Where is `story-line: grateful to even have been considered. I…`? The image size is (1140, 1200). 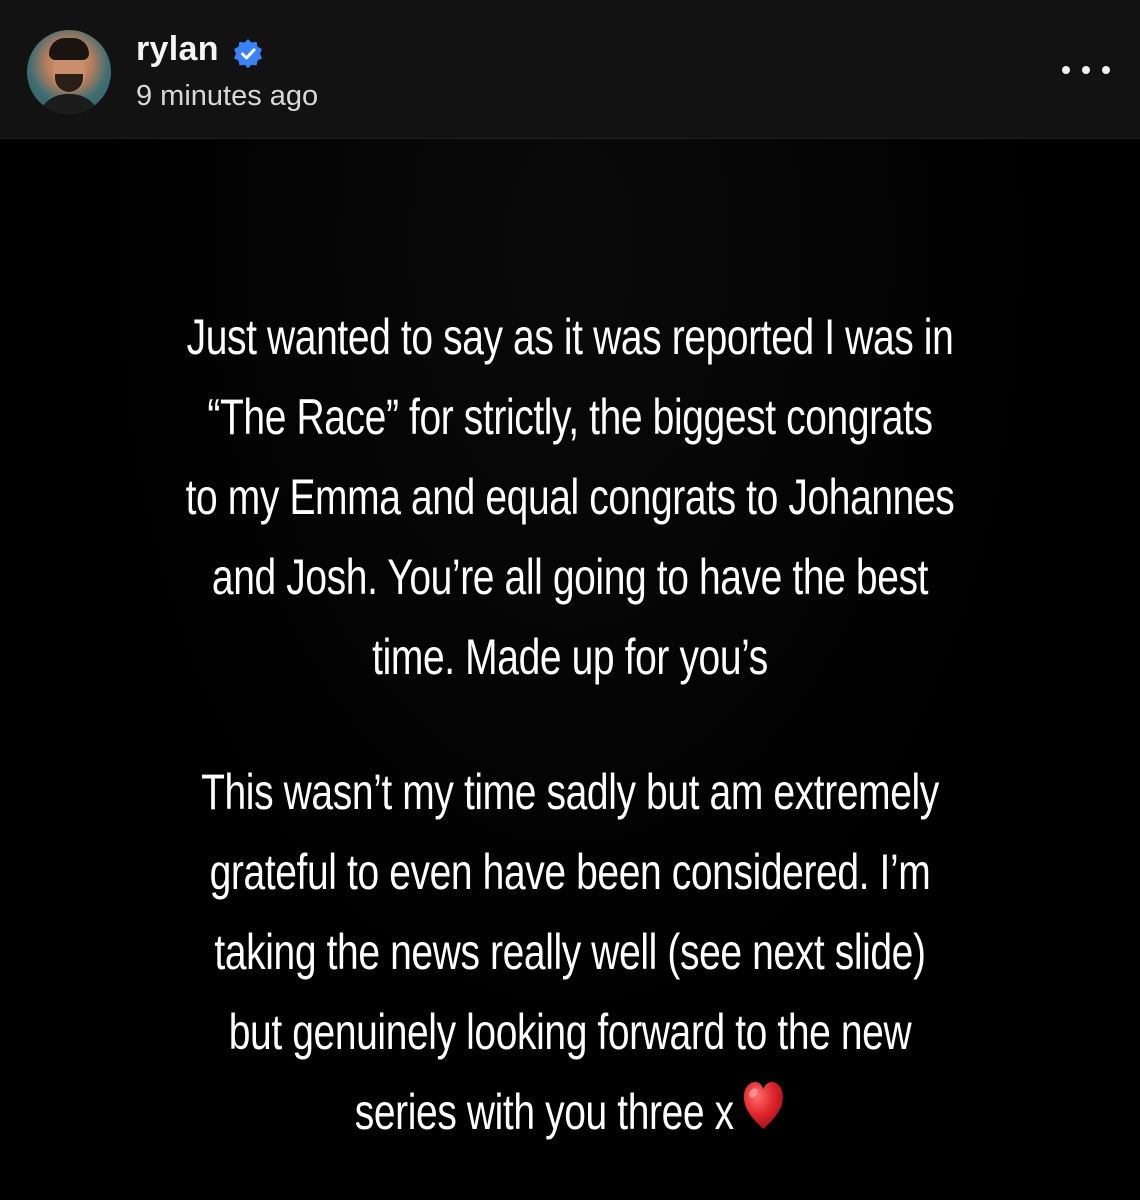
story-line: grateful to even have been considered. I… is located at coordinates (570, 872).